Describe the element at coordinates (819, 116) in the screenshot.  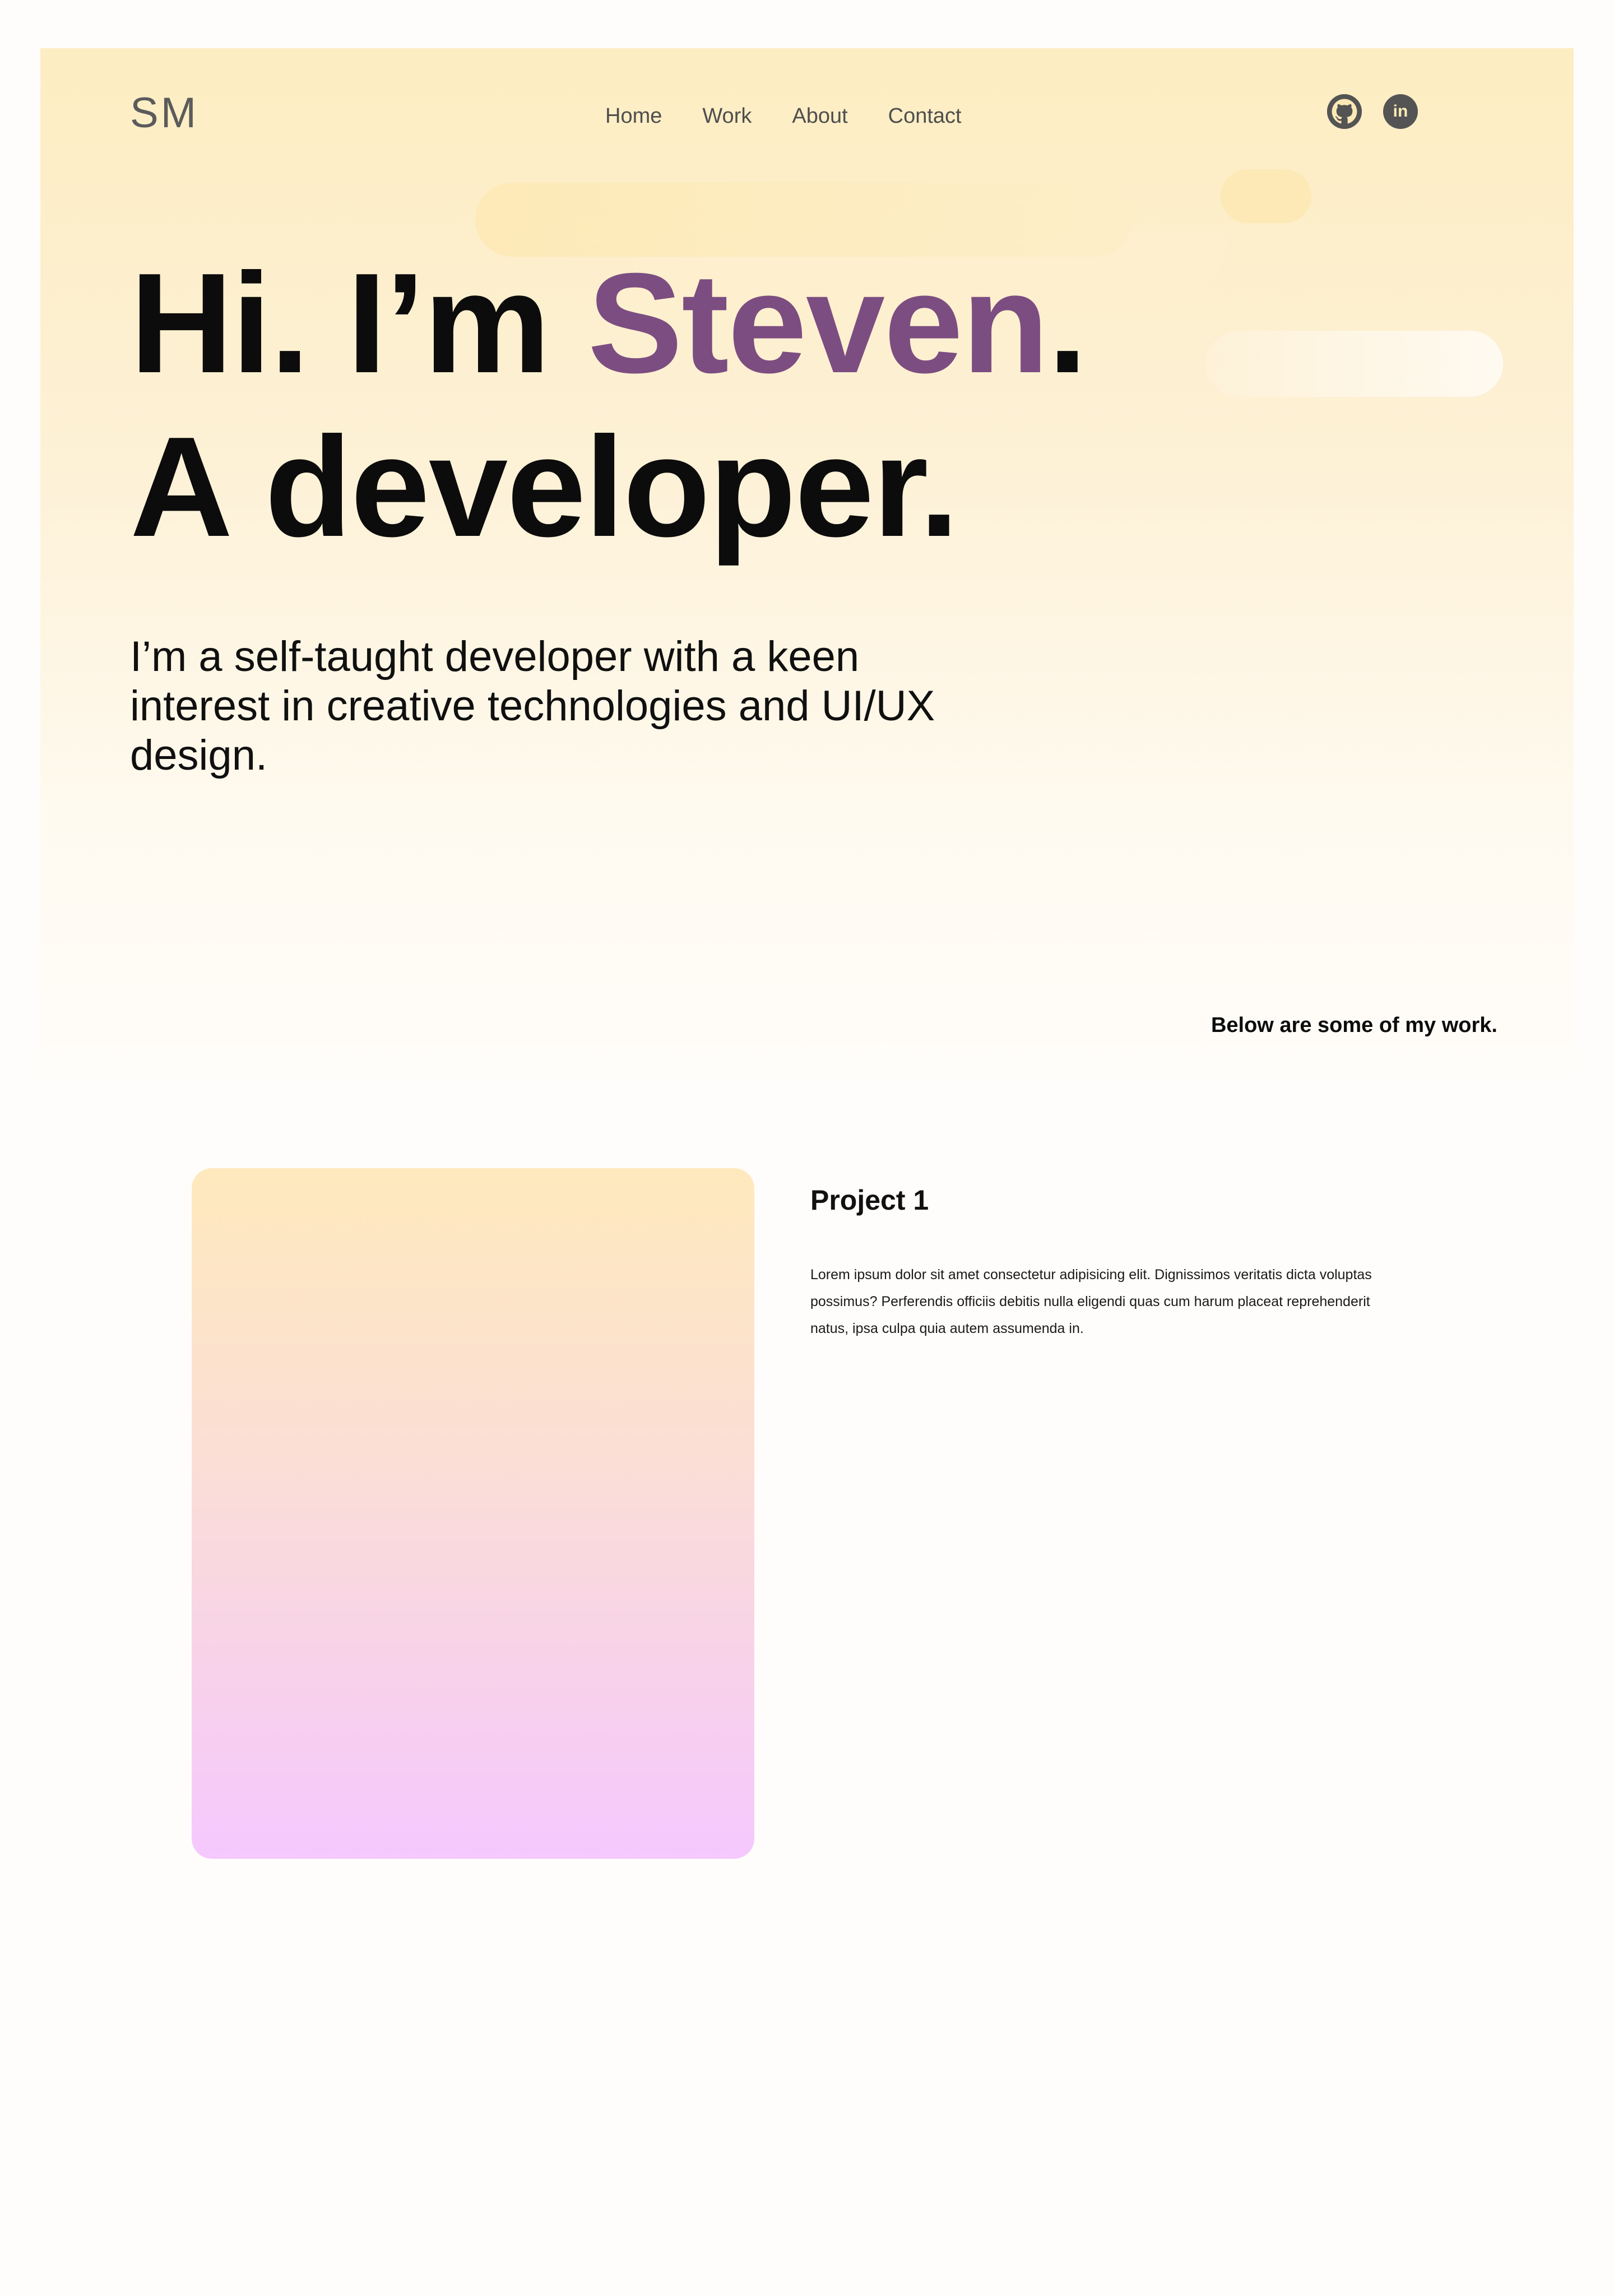
I see `nav-link-about: About` at that location.